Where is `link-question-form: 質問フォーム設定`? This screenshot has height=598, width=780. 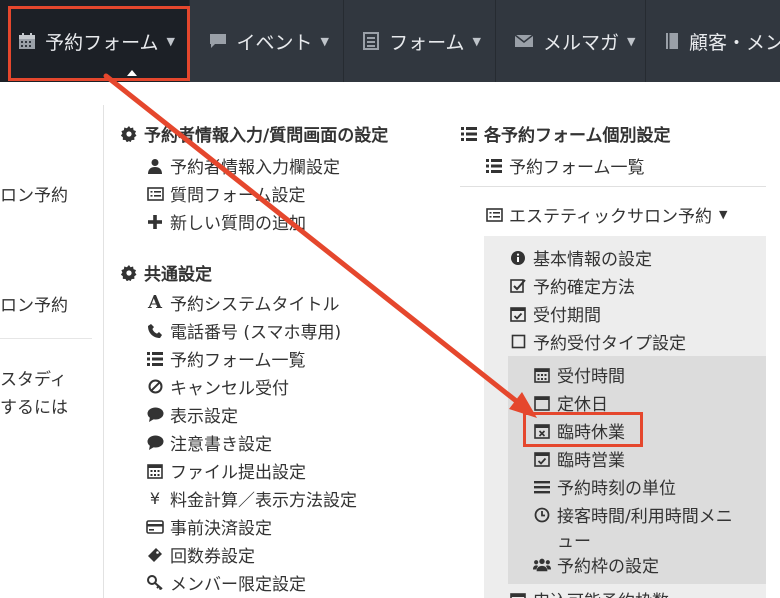
link-question-form: 質問フォーム設定 is located at coordinates (226, 193).